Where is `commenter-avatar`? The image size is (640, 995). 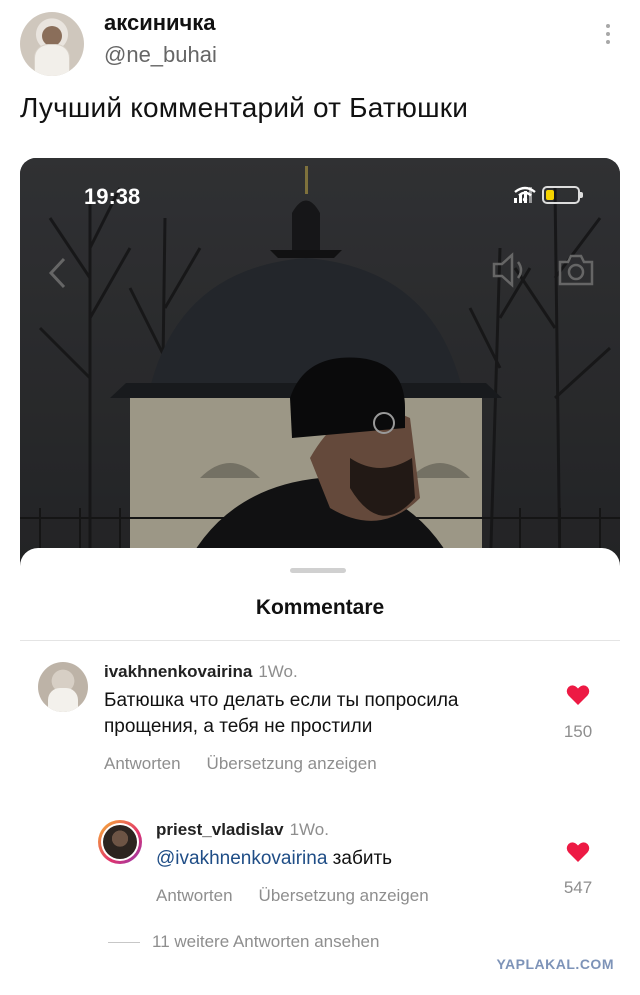
commenter-avatar is located at coordinates (63, 687).